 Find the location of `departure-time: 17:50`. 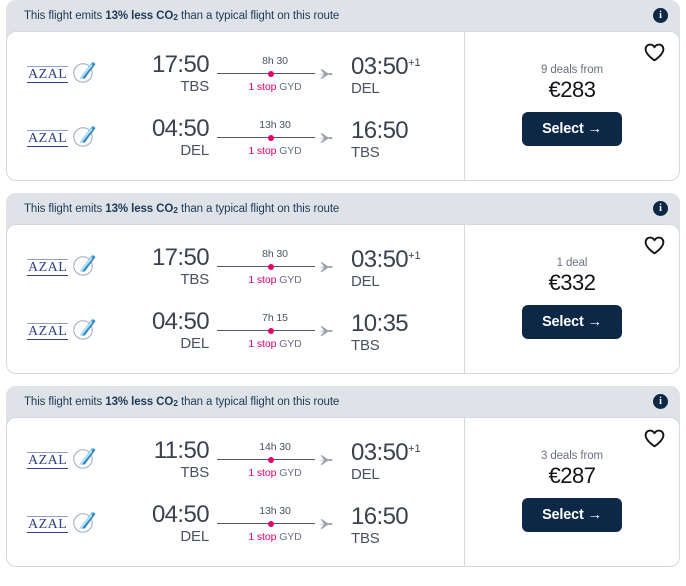

departure-time: 17:50 is located at coordinates (180, 64).